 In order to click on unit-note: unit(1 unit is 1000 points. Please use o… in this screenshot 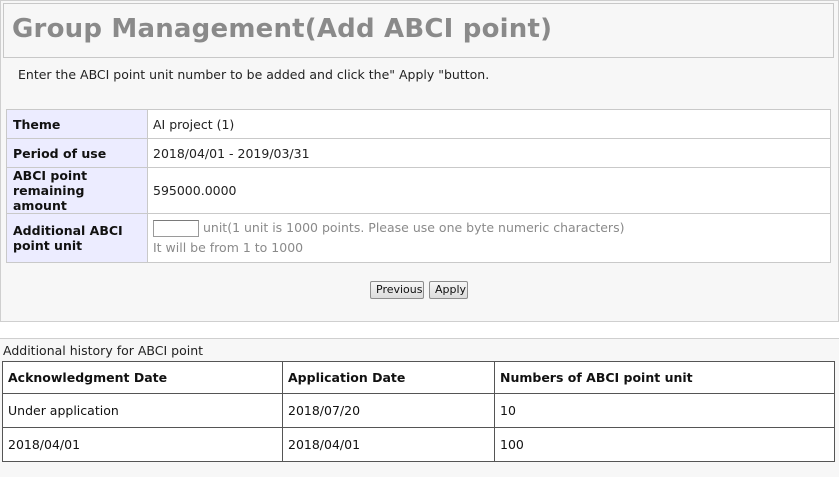, I will do `click(413, 227)`.